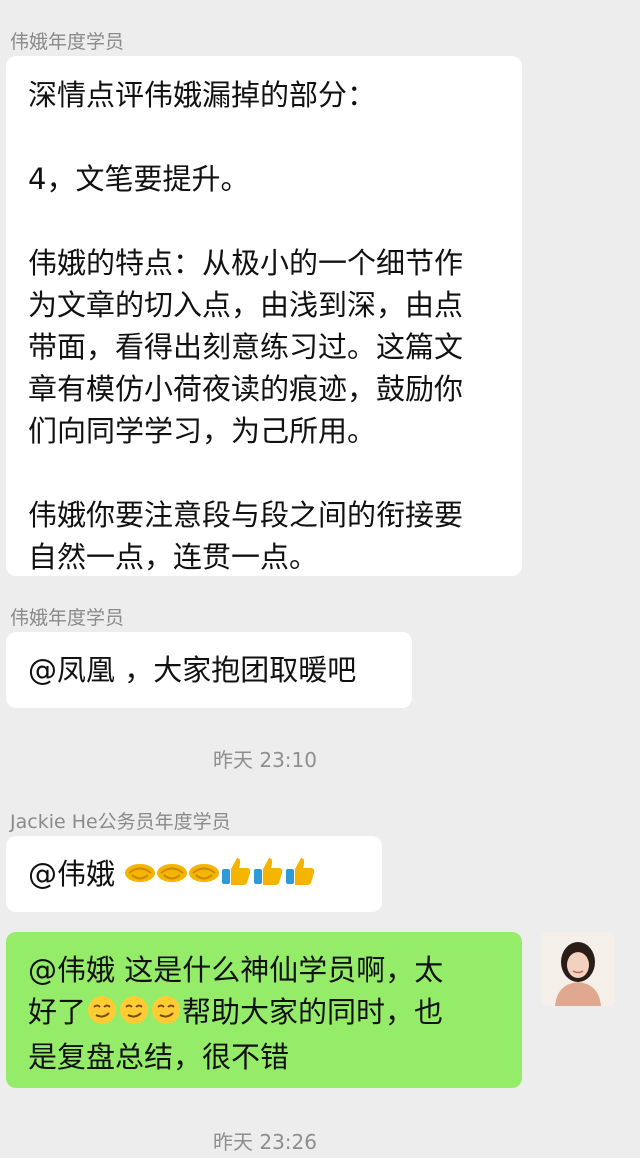 The width and height of the screenshot is (640, 1158). Describe the element at coordinates (246, 389) in the screenshot. I see `message-text-line: 章有模仿小荷夜读的痕迹，鼓励你` at that location.